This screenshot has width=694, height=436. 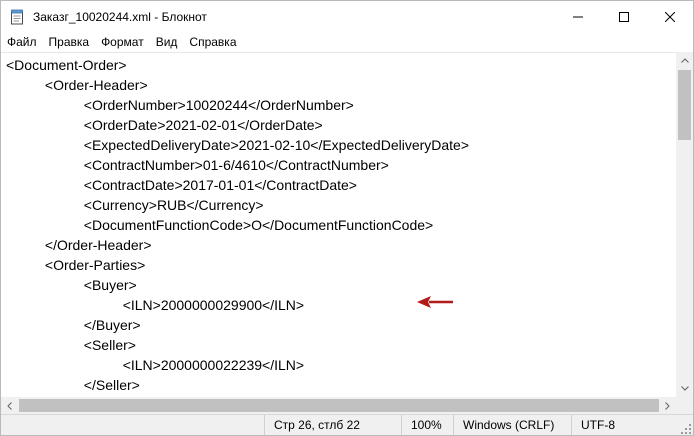 I want to click on status-zoom: 100%, so click(x=427, y=425).